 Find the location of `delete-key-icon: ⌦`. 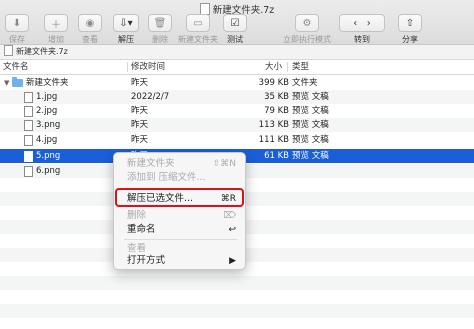

delete-key-icon: ⌦ is located at coordinates (229, 216).